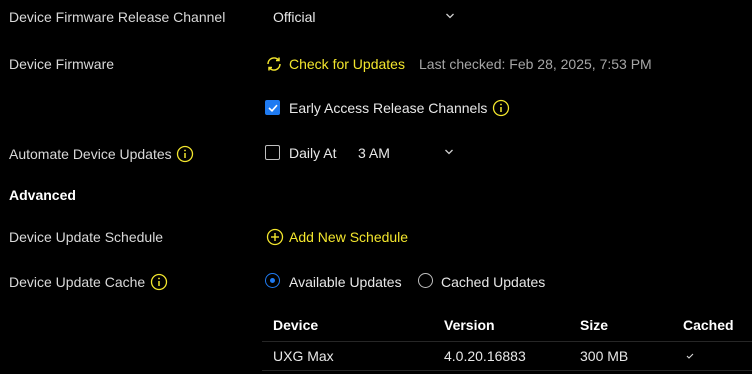 The height and width of the screenshot is (374, 752). I want to click on cached-updates-radio, so click(425, 280).